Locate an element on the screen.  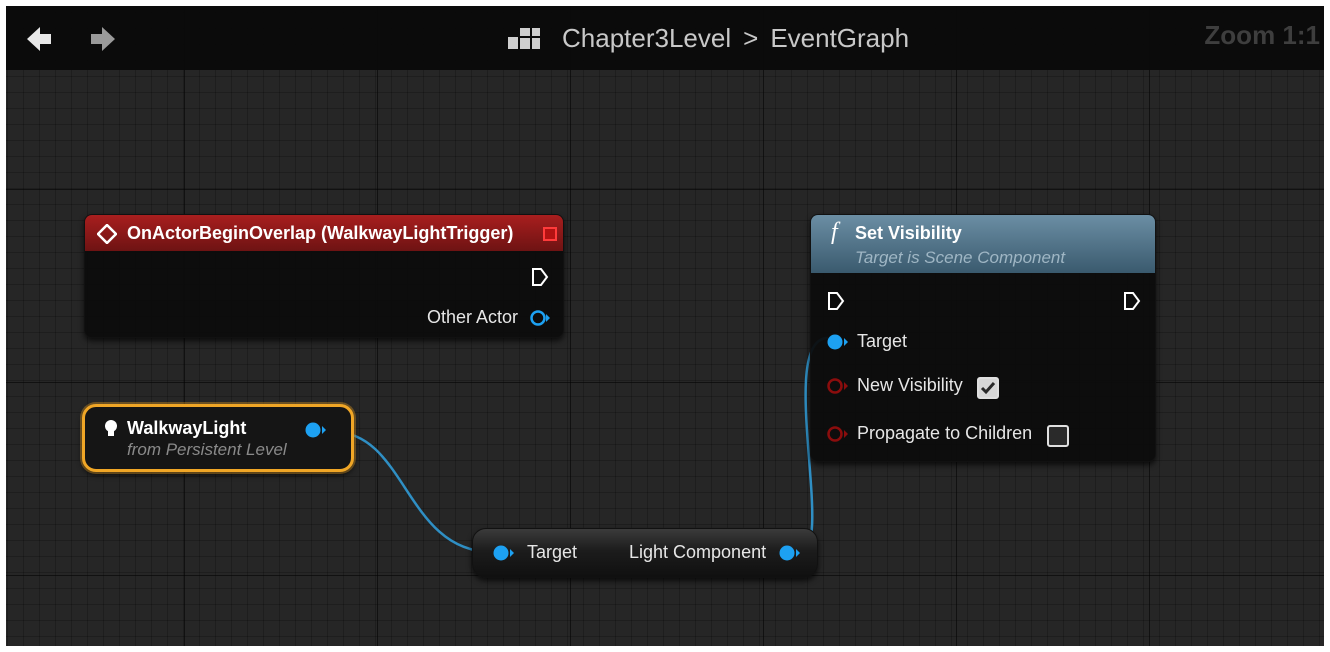
graph-toolbar: Chapter3Level > EventGraph Zoom 1:1 is located at coordinates (665, 38).